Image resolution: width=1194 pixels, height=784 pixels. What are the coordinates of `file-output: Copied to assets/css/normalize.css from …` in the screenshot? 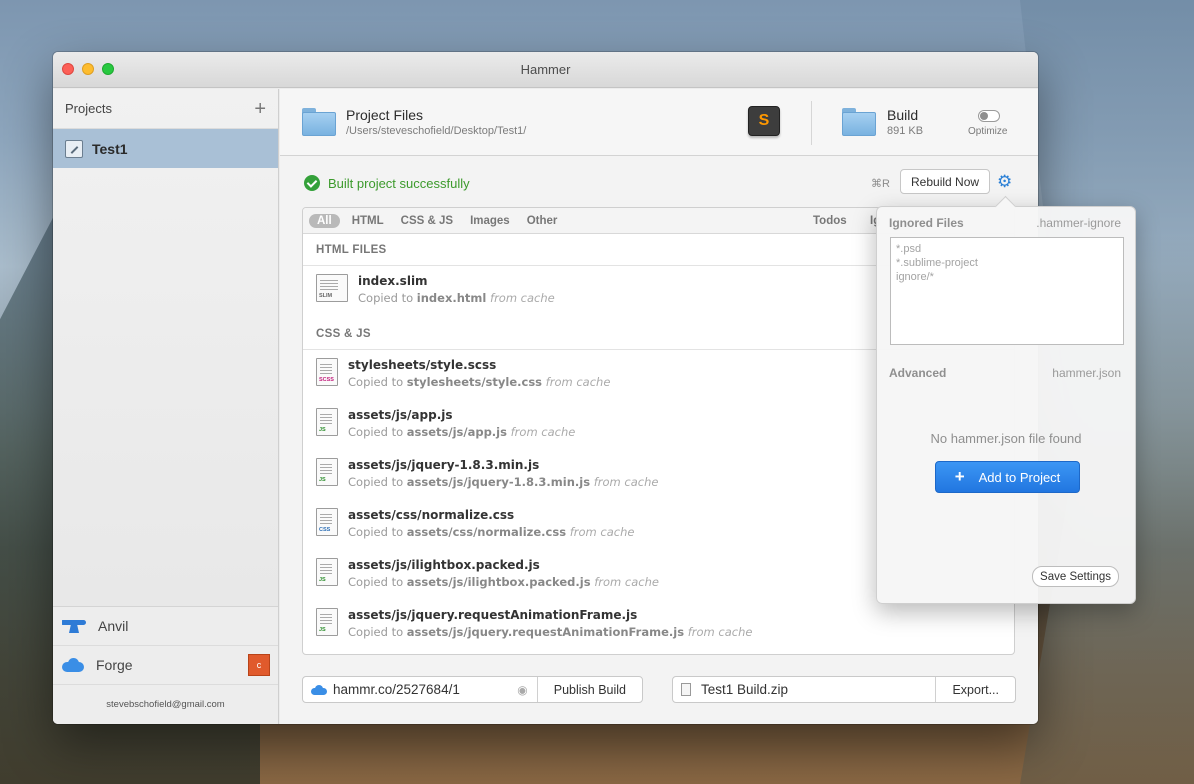 It's located at (491, 532).